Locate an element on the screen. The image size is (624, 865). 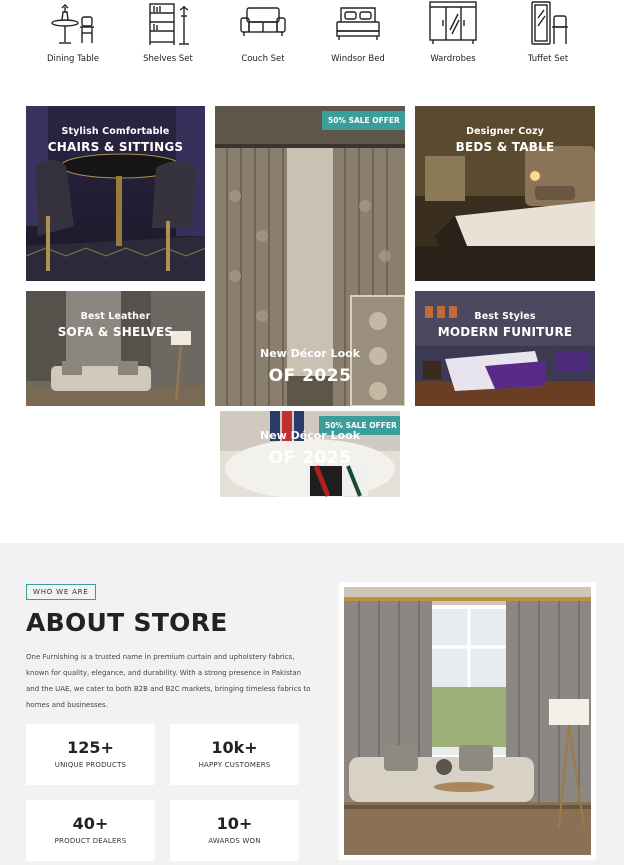
stat-card: 10+ AWARDS WON is located at coordinates (234, 830).